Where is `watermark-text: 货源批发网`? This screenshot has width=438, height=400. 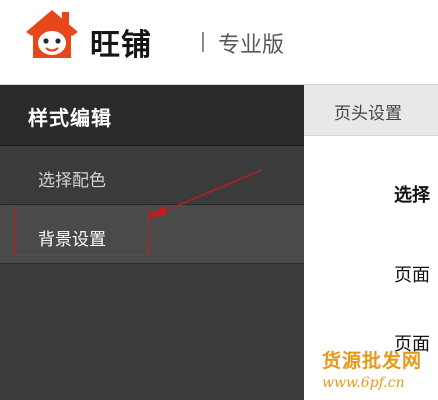 watermark-text: 货源批发网 is located at coordinates (372, 361).